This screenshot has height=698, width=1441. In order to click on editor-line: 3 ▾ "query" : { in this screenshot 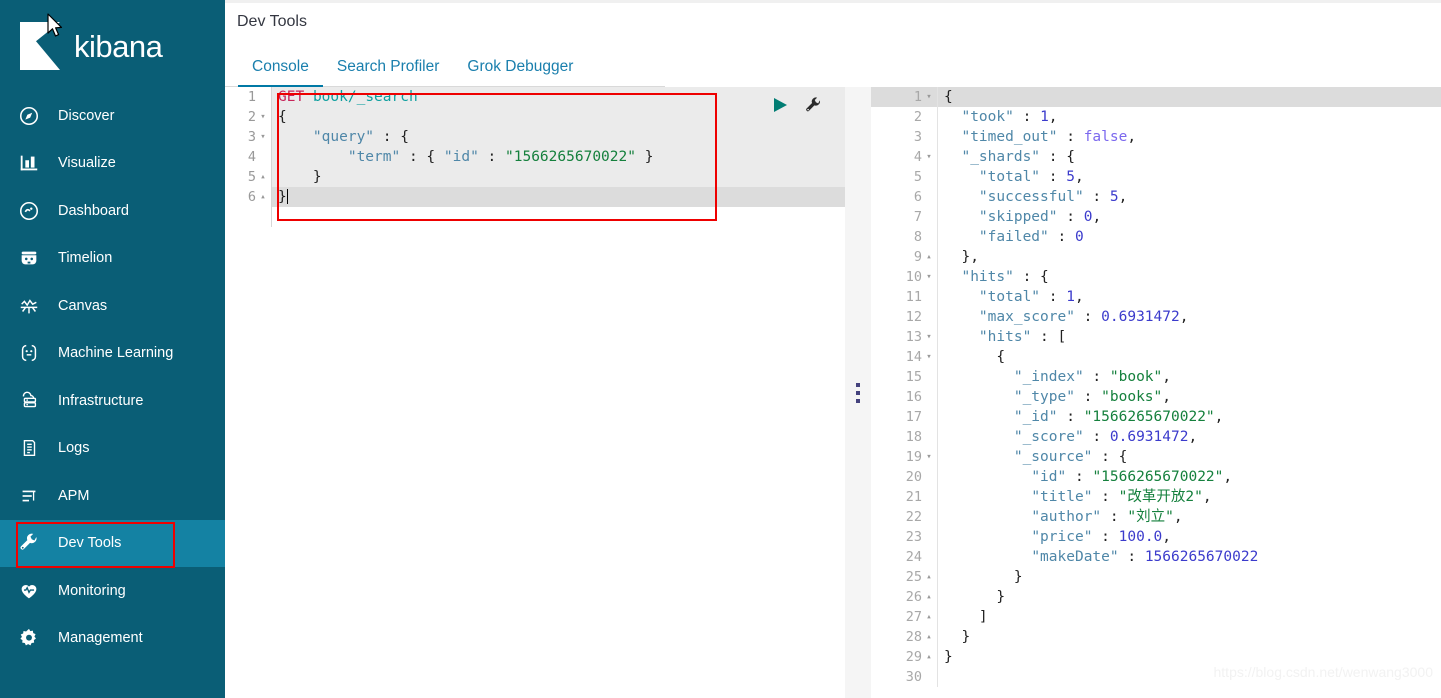, I will do `click(535, 137)`.